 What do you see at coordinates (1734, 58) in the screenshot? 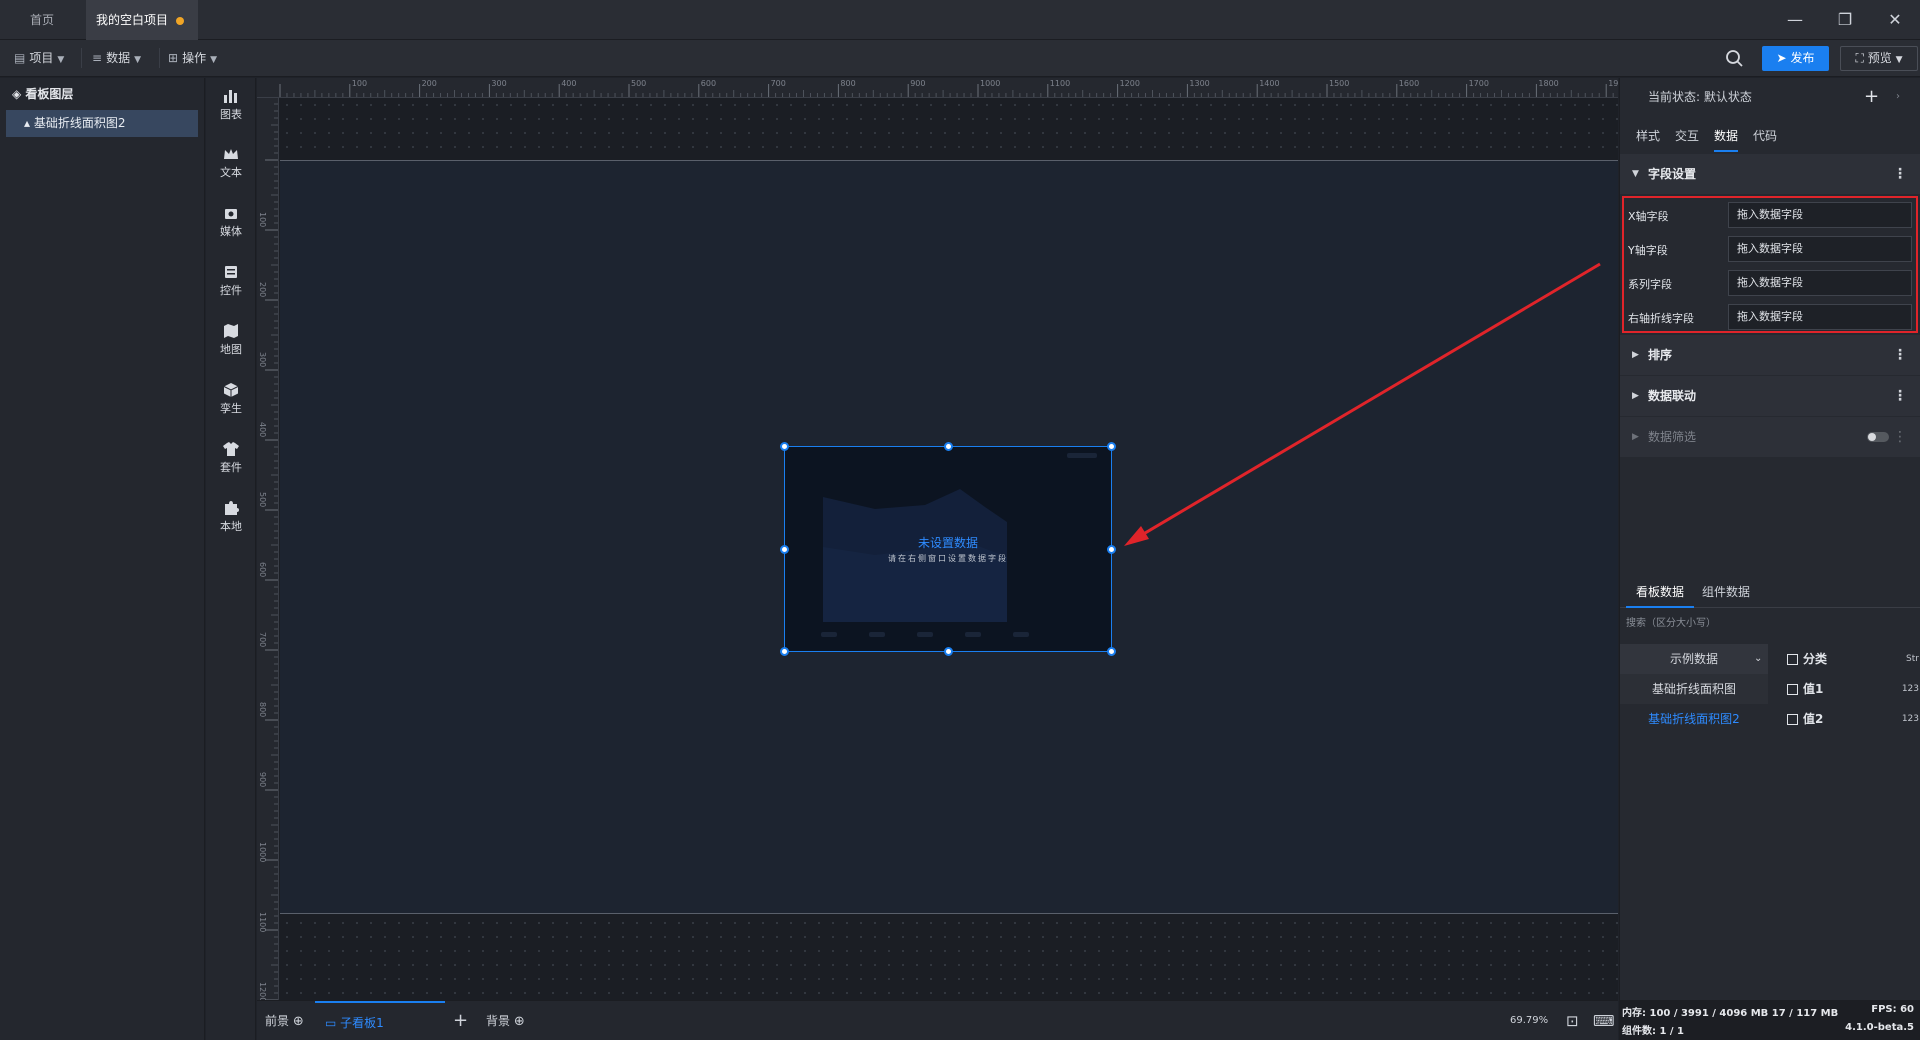
I see `search-button` at bounding box center [1734, 58].